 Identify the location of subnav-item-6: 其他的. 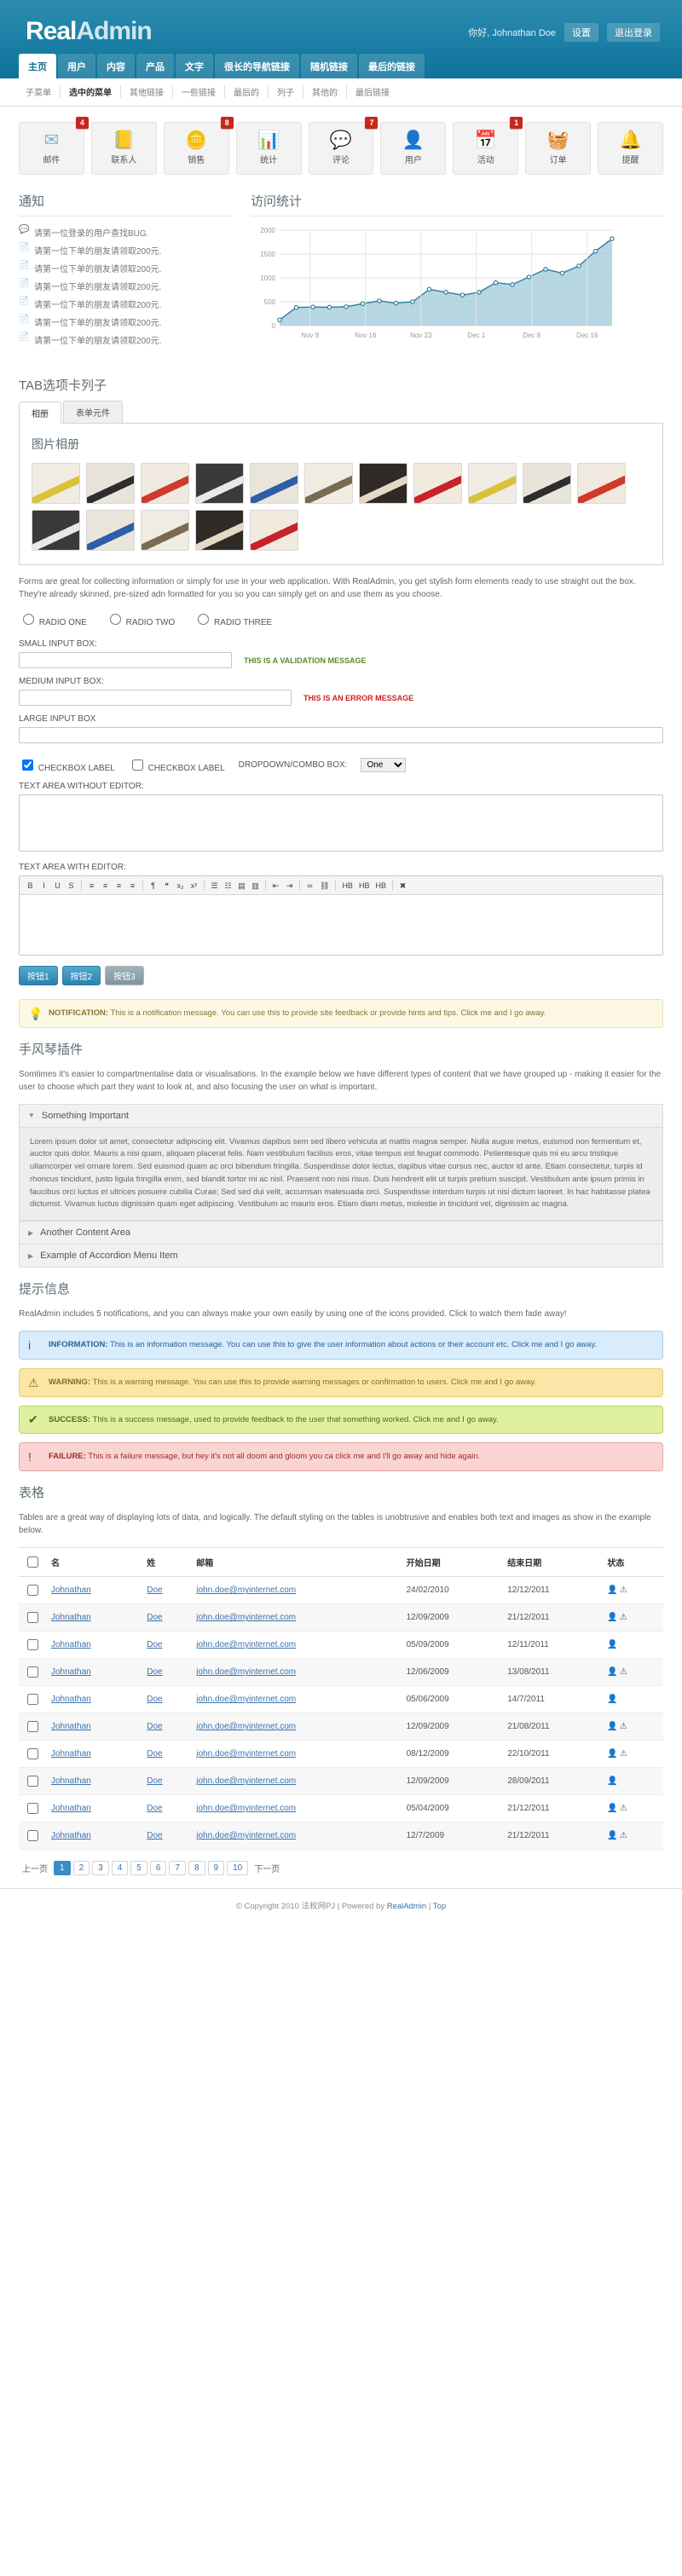
(325, 91).